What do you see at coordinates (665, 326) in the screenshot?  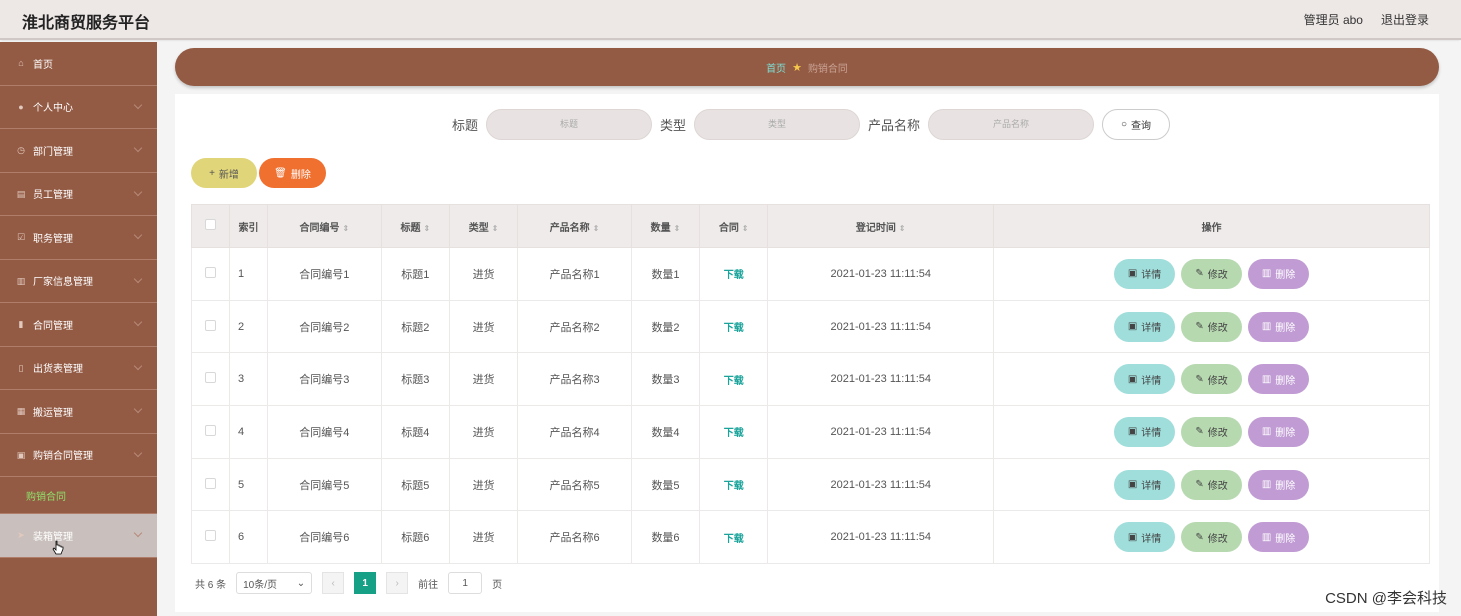 I see `cell-qty: 数量2` at bounding box center [665, 326].